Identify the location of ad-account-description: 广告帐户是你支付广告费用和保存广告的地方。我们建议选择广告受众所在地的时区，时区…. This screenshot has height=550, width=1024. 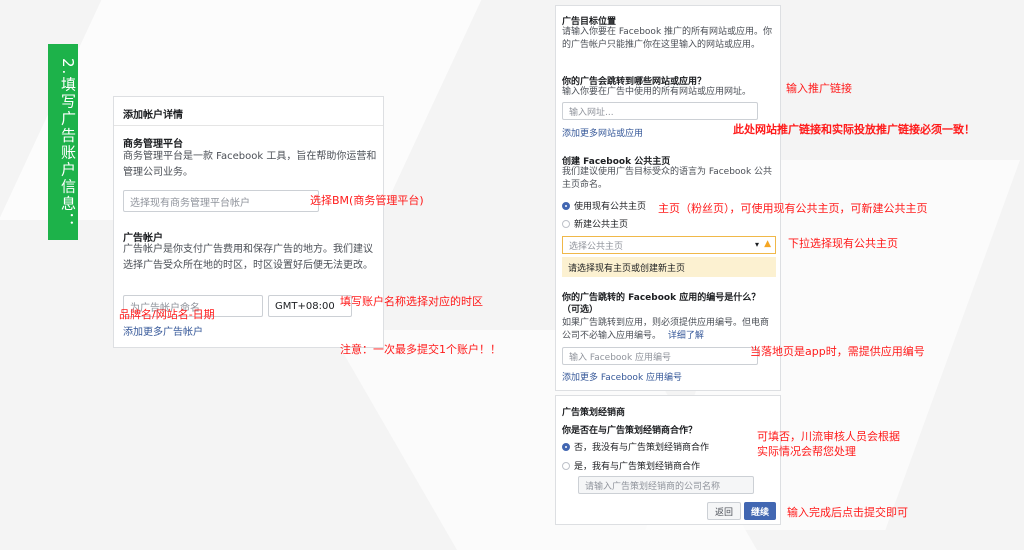
(248, 257).